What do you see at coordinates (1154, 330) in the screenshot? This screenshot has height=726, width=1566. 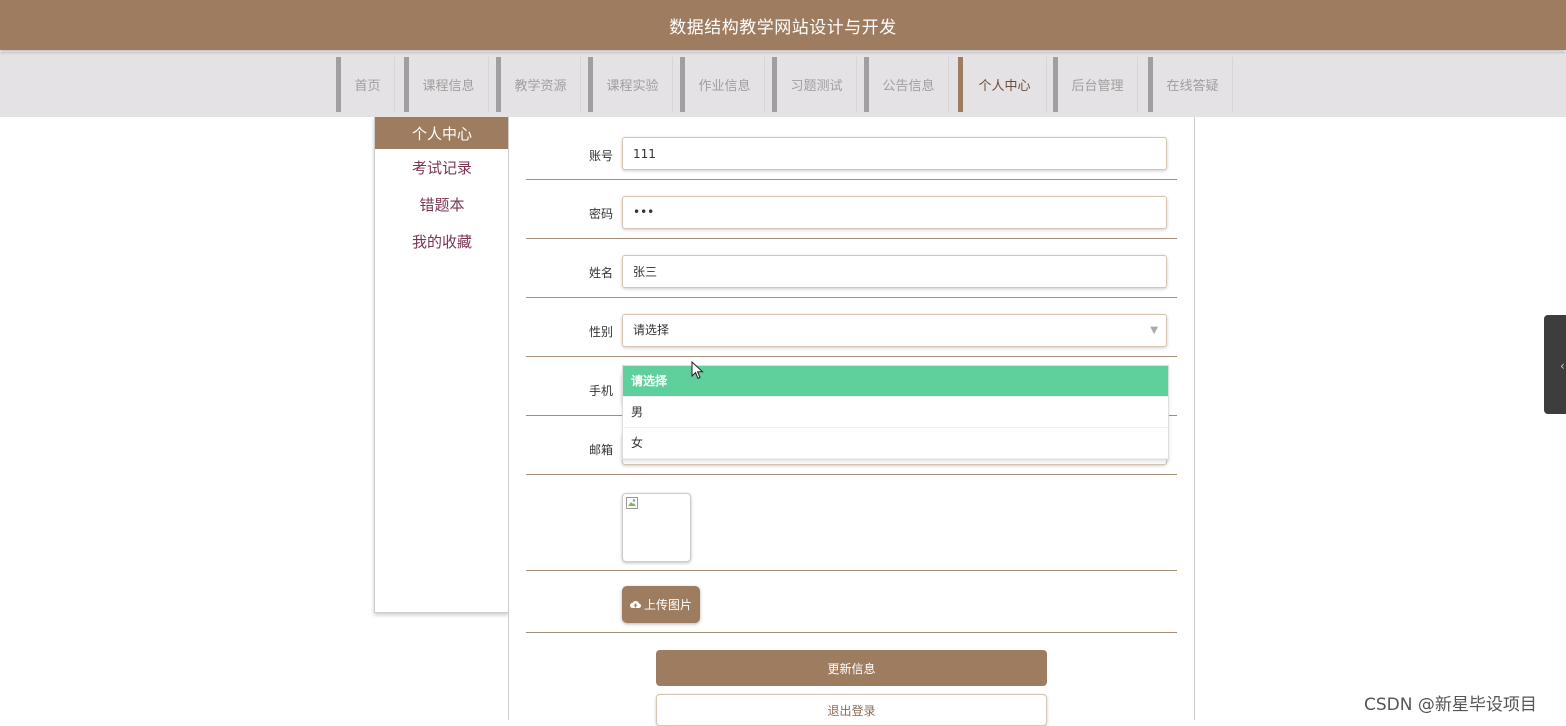 I see `chevron-down-icon: ▼` at bounding box center [1154, 330].